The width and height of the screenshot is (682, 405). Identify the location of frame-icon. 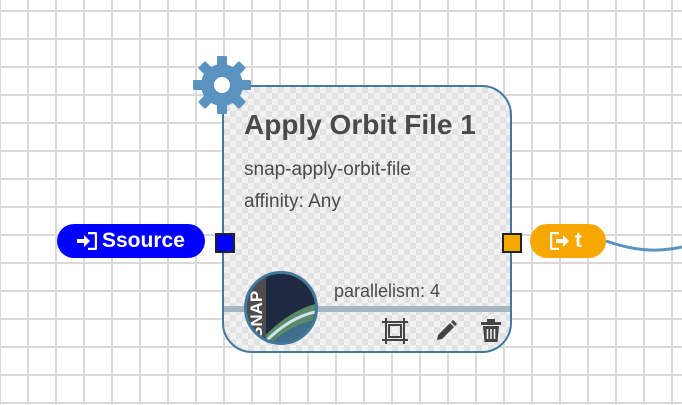
(395, 331).